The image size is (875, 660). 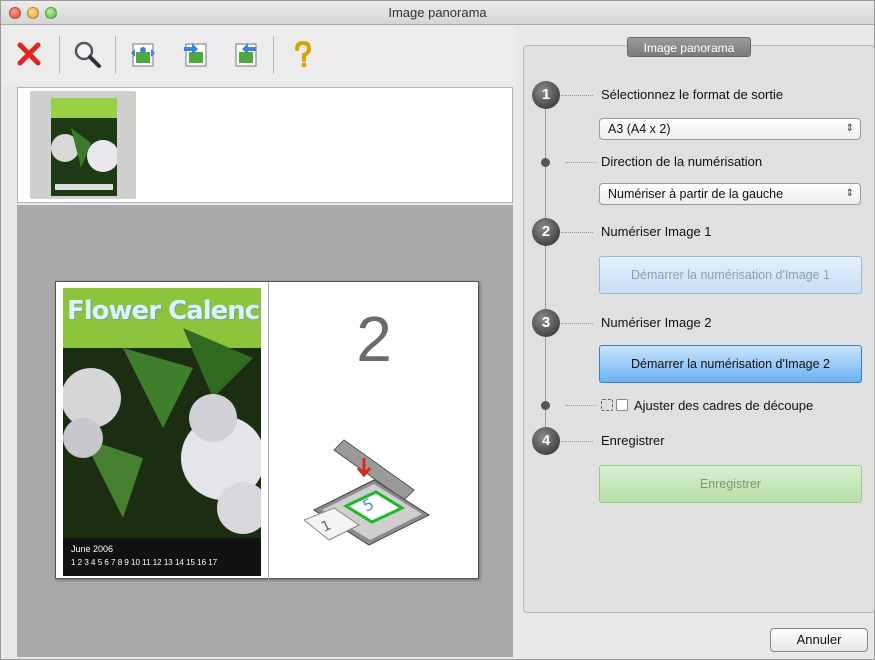 I want to click on step-3-badge: 3, so click(x=546, y=323).